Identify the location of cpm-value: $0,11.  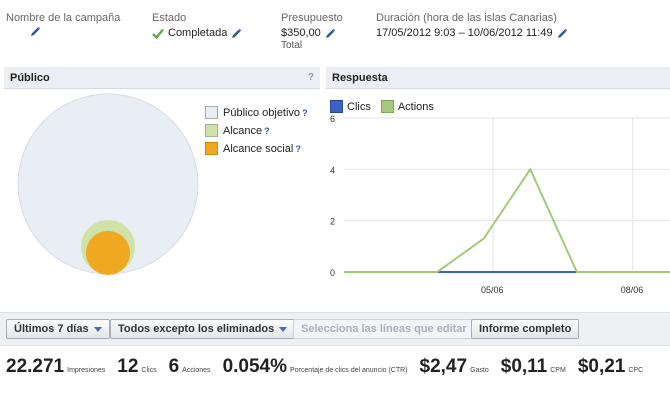
(524, 366).